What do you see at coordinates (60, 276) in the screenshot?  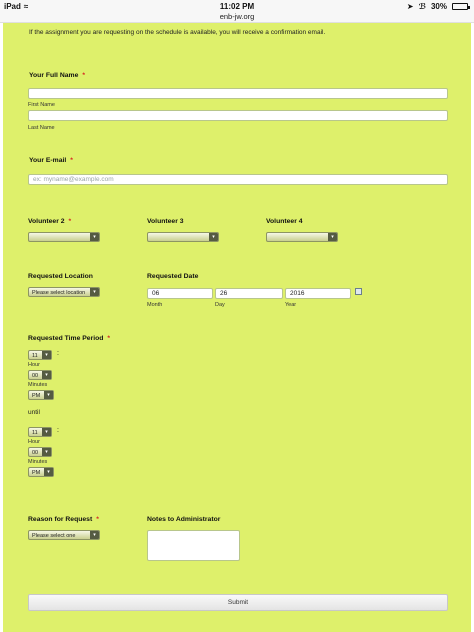 I see `location-label: Requested Location` at bounding box center [60, 276].